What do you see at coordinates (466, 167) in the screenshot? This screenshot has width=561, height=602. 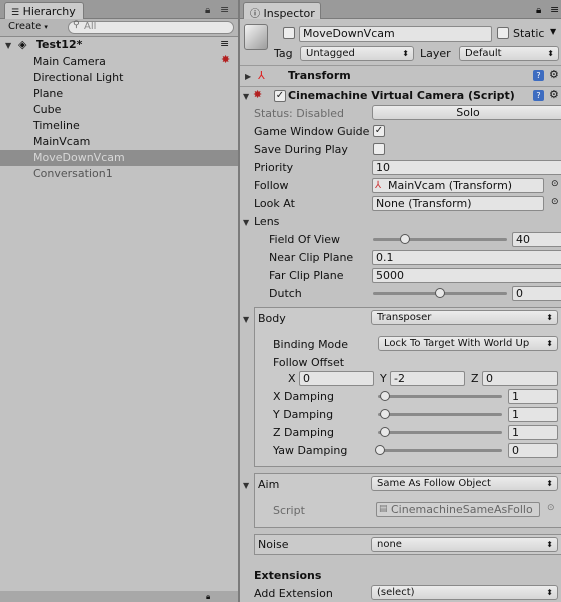 I see `priority-field: 10` at bounding box center [466, 167].